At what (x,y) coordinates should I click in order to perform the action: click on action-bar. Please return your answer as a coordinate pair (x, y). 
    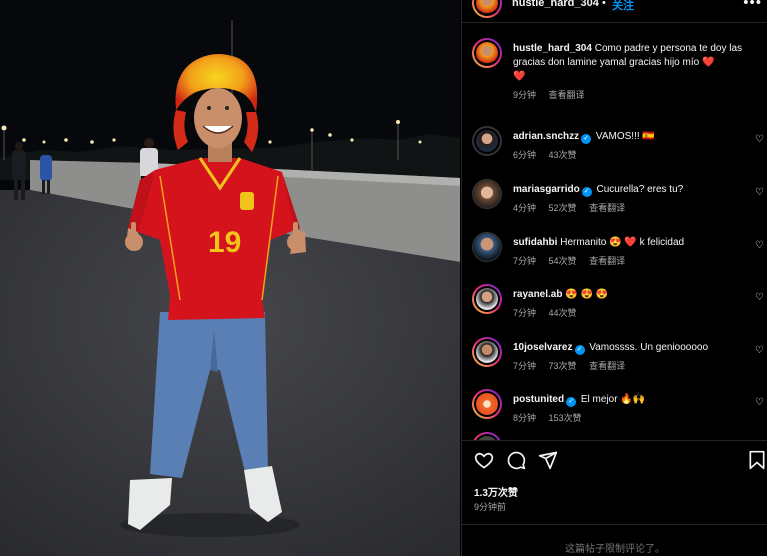
    Looking at the image, I should click on (620, 462).